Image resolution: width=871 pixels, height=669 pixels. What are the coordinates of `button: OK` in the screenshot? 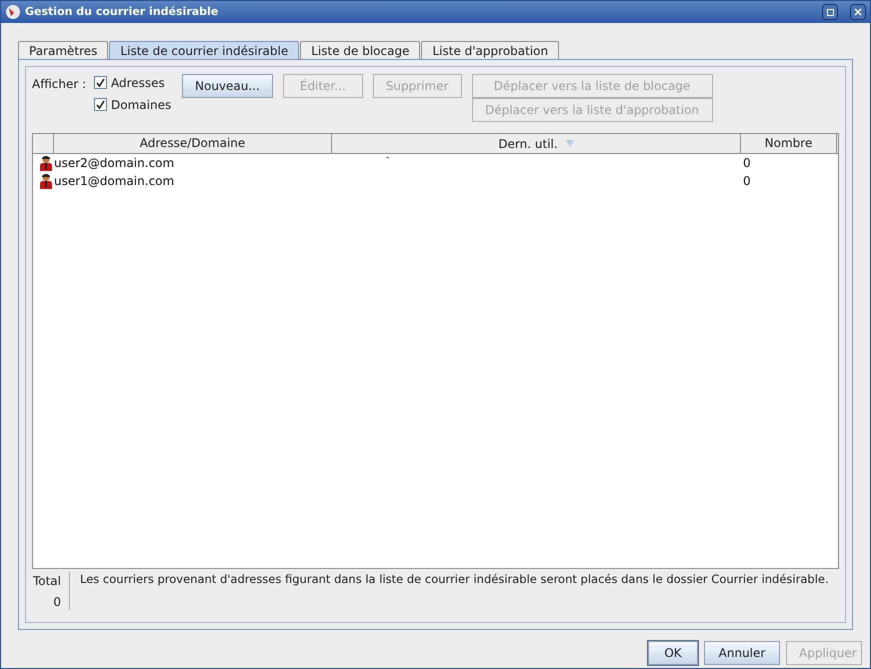 It's located at (673, 653).